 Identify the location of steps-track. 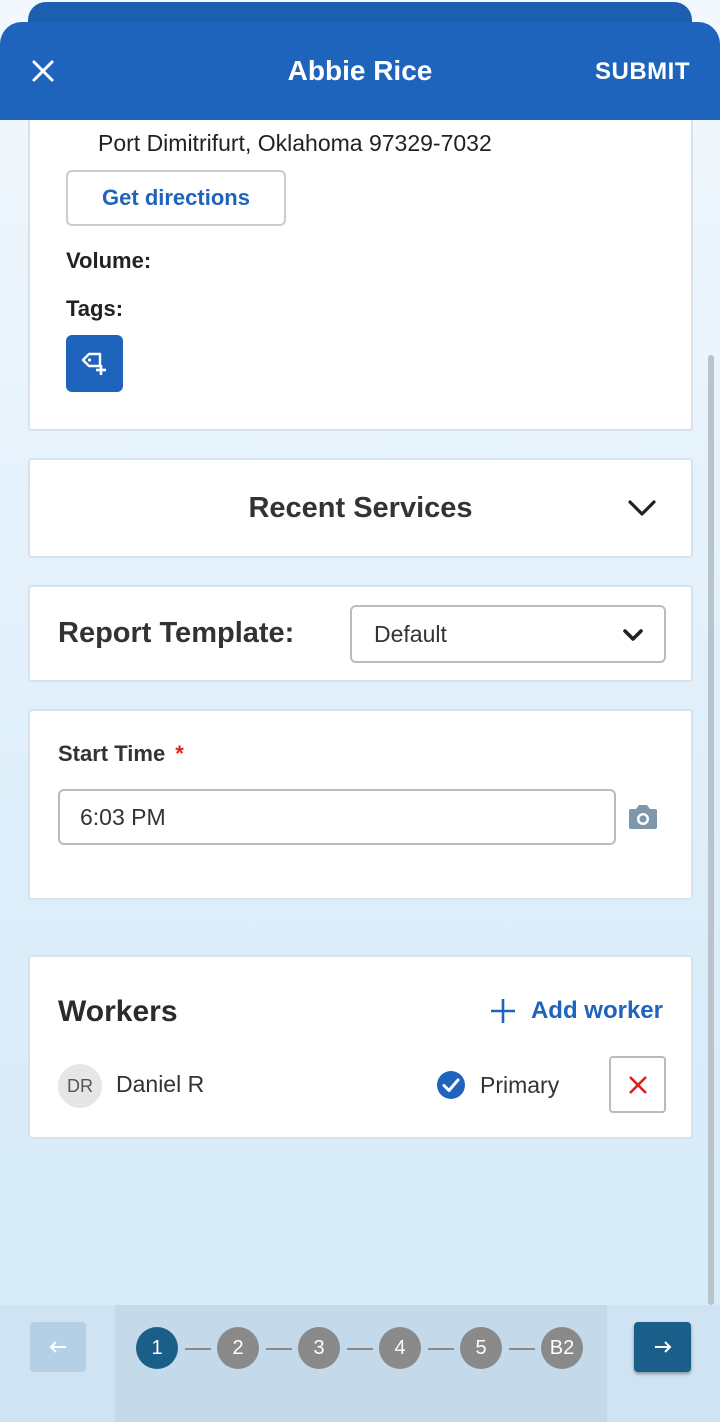
(361, 1363).